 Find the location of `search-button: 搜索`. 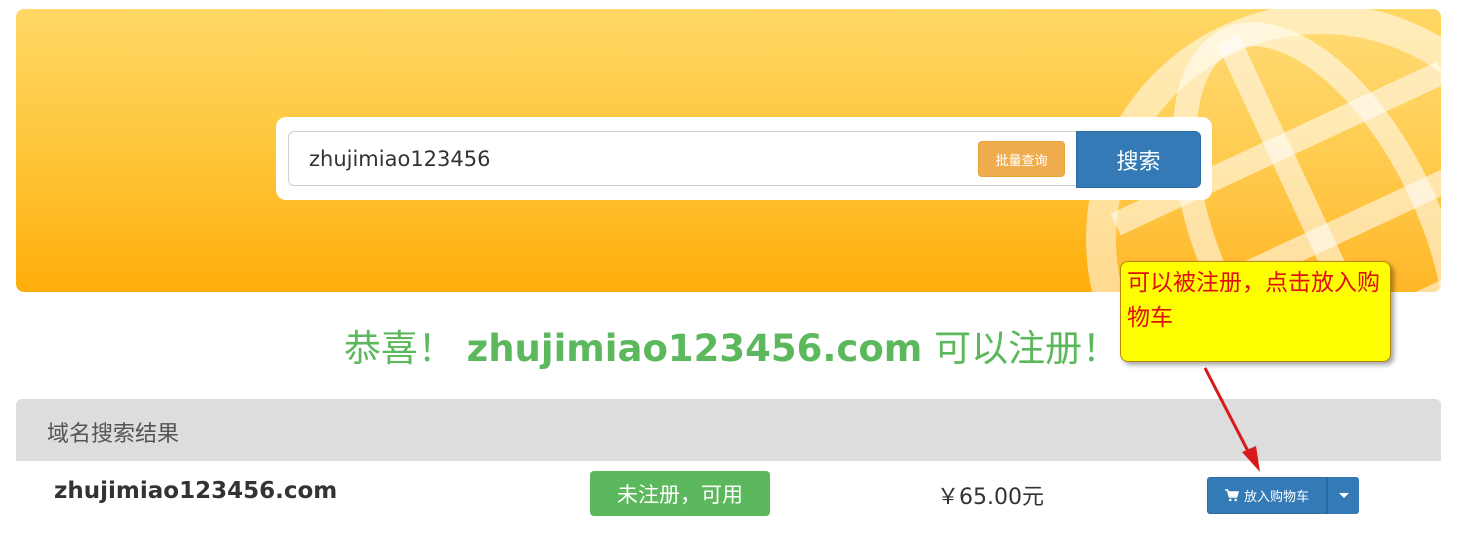

search-button: 搜索 is located at coordinates (1138, 159).